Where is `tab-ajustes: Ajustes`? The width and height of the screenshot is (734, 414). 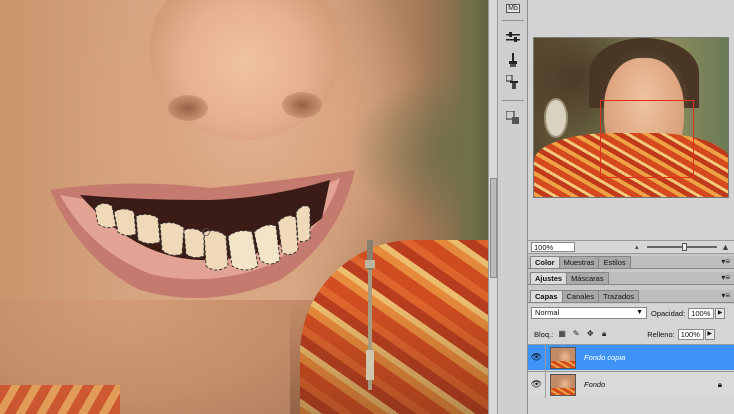
tab-ajustes: Ajustes is located at coordinates (549, 278).